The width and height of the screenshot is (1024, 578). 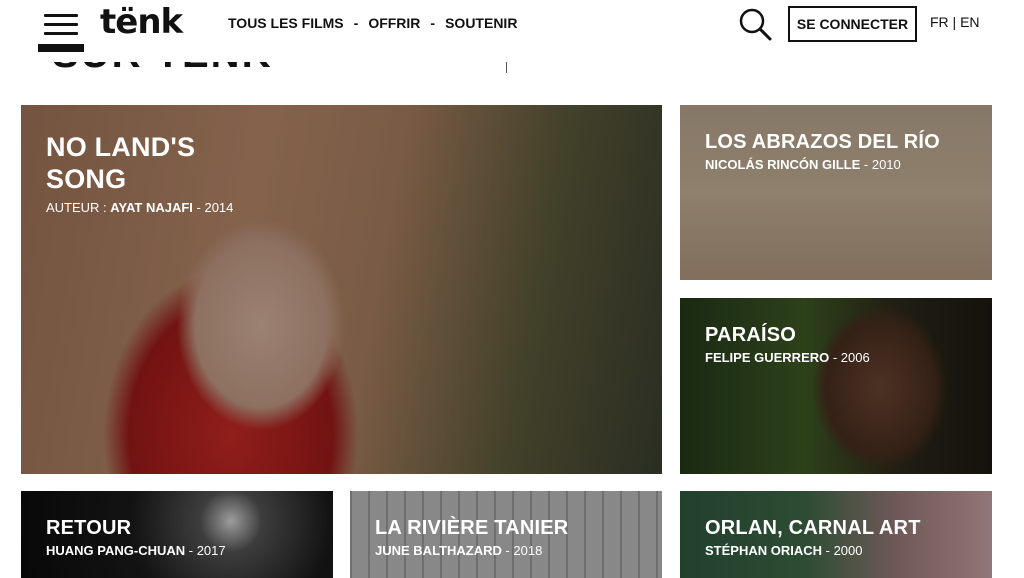 What do you see at coordinates (836, 386) in the screenshot?
I see `film-tile-paraiso: PARAÍSO FELIPE GUERRERO - 2006` at bounding box center [836, 386].